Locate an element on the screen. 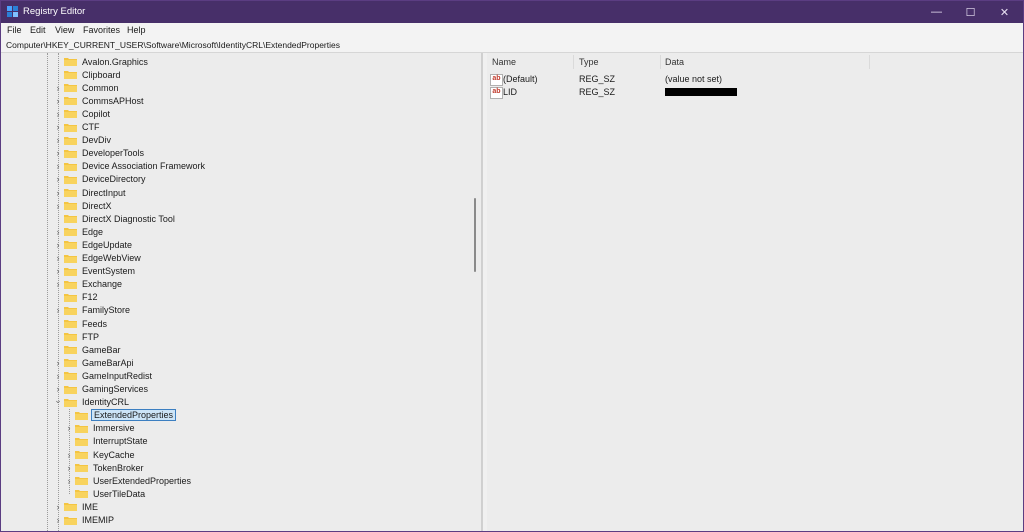  column-header-type: Type is located at coordinates (589, 62).